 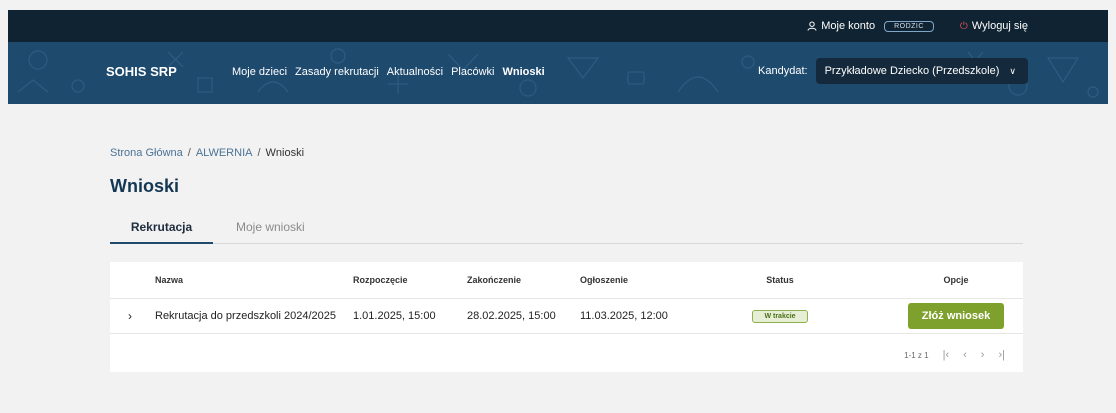 What do you see at coordinates (146, 153) in the screenshot?
I see `breadcrumb-home: Strona Główna` at bounding box center [146, 153].